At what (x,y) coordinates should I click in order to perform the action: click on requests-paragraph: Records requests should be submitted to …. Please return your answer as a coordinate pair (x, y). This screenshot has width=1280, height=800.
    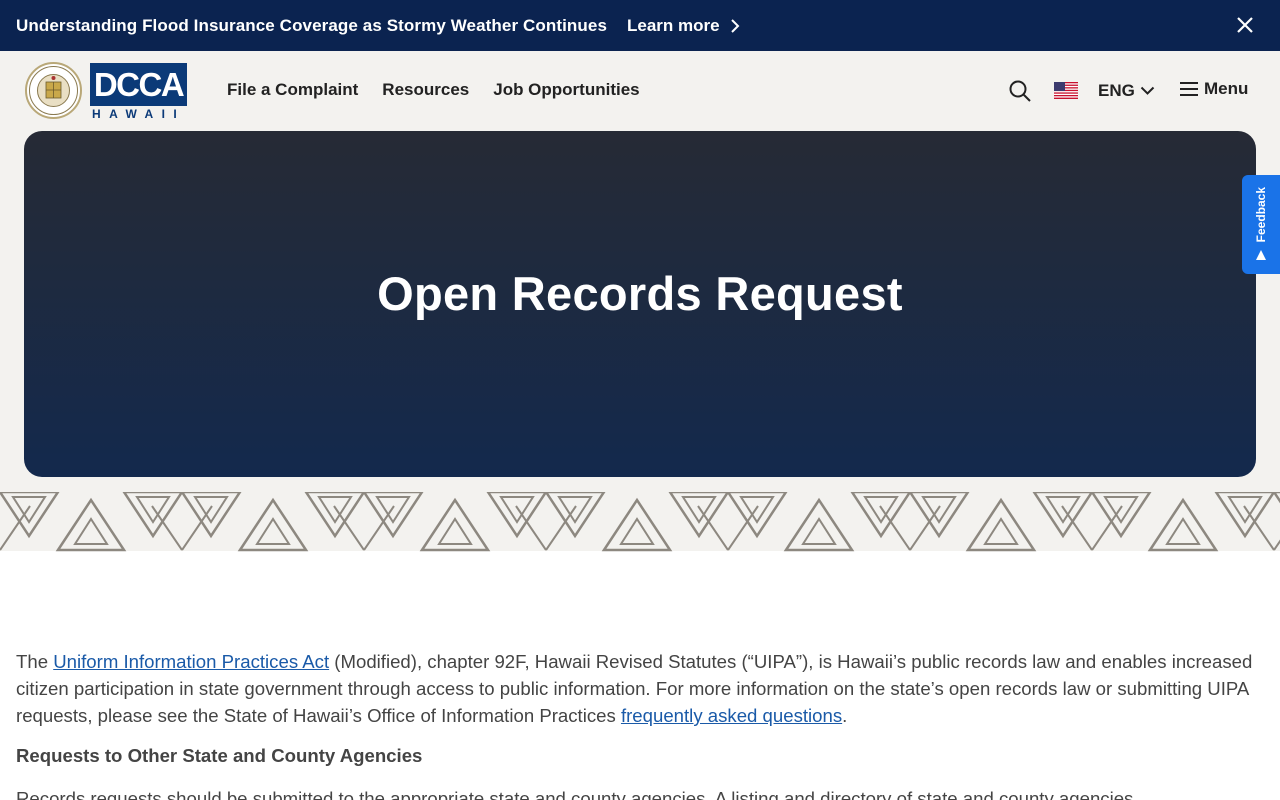
    Looking at the image, I should click on (575, 794).